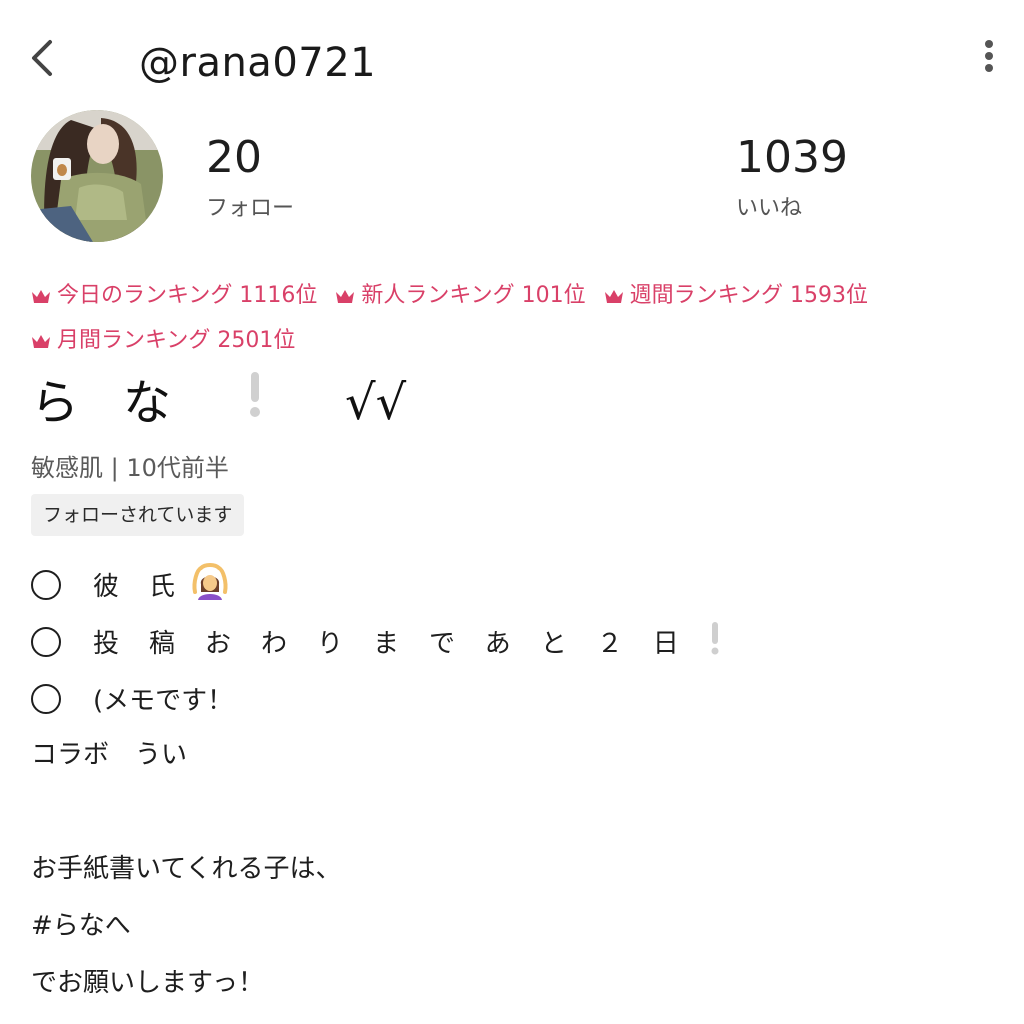 The width and height of the screenshot is (1024, 1024). I want to click on following-count: 20, so click(234, 157).